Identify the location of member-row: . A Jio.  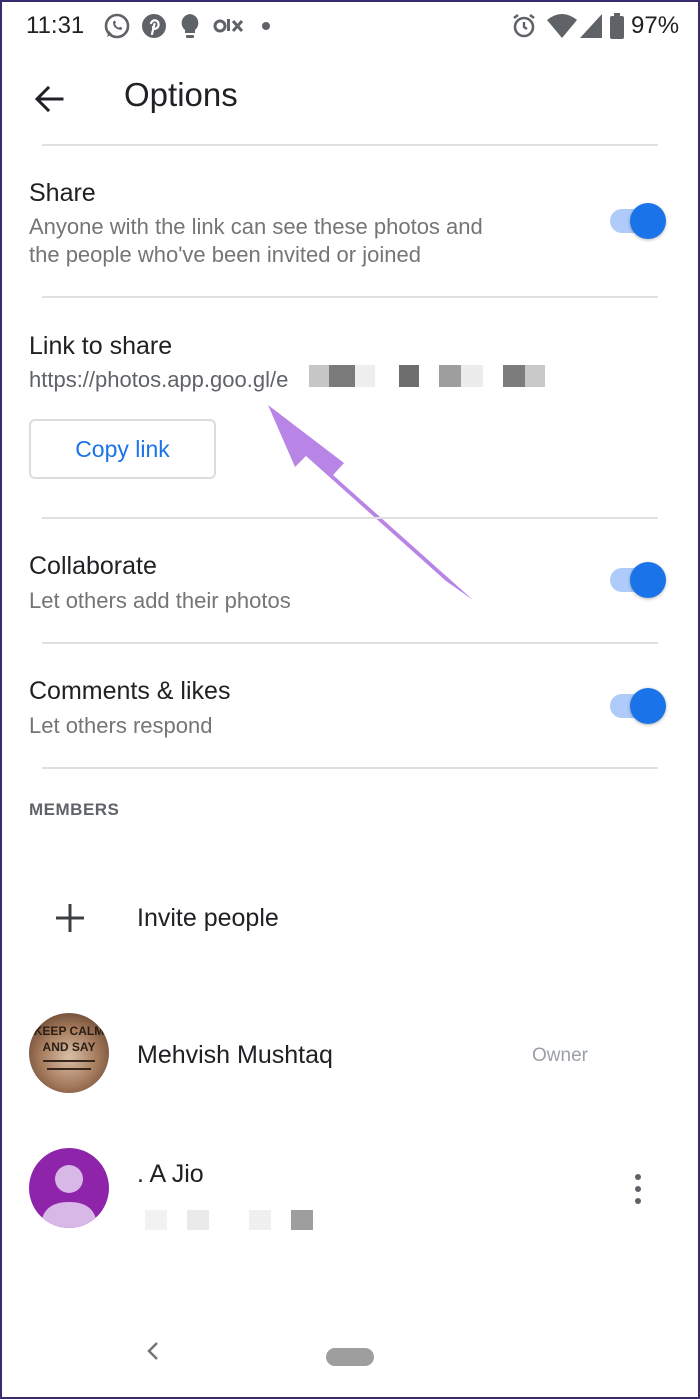
(350, 1188).